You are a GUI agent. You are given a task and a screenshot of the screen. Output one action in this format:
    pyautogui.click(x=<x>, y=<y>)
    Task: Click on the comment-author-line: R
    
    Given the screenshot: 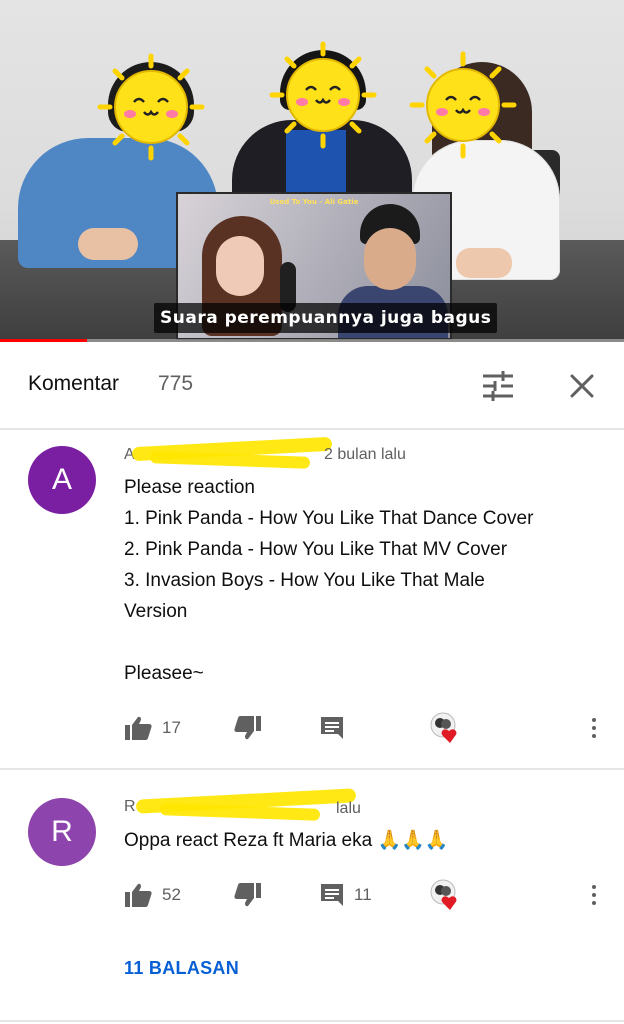 What is the action you would take?
    pyautogui.click(x=130, y=807)
    